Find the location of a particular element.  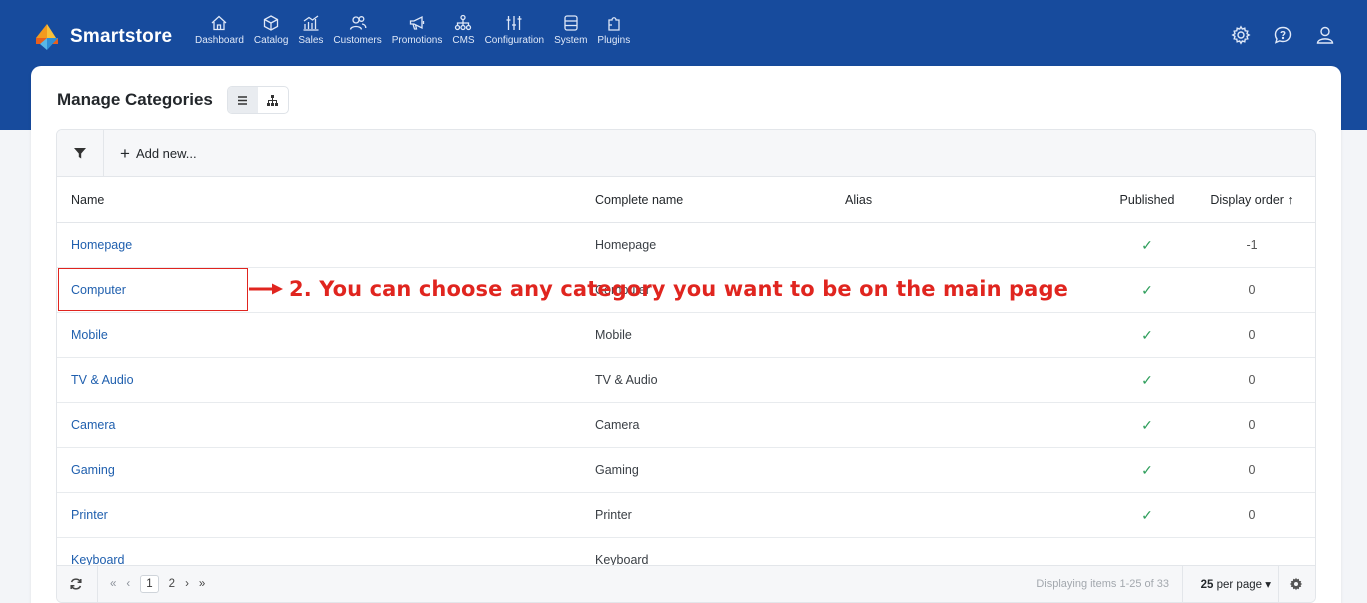

category-name-link: Camera is located at coordinates (93, 425).